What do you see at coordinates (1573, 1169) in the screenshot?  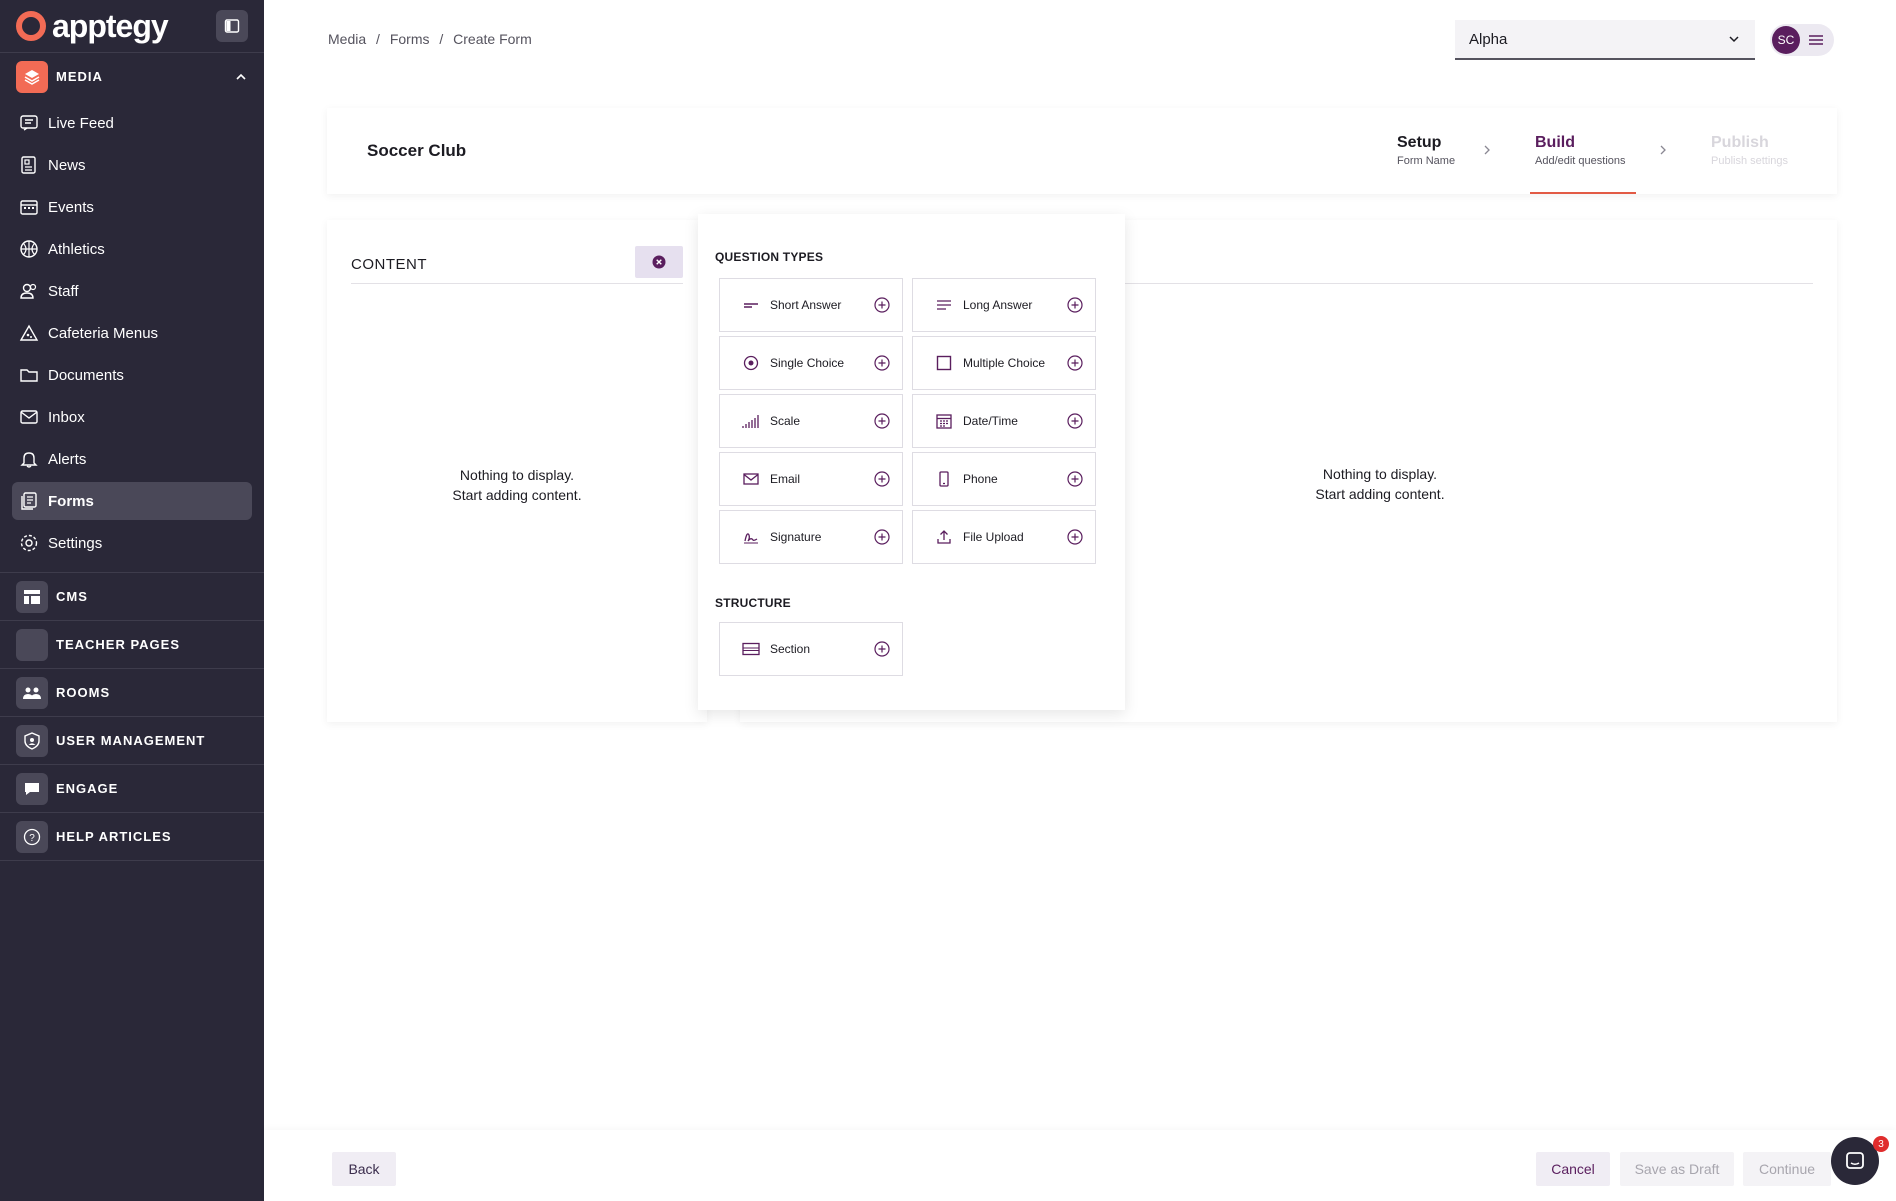 I see `cancel-button: Cancel` at bounding box center [1573, 1169].